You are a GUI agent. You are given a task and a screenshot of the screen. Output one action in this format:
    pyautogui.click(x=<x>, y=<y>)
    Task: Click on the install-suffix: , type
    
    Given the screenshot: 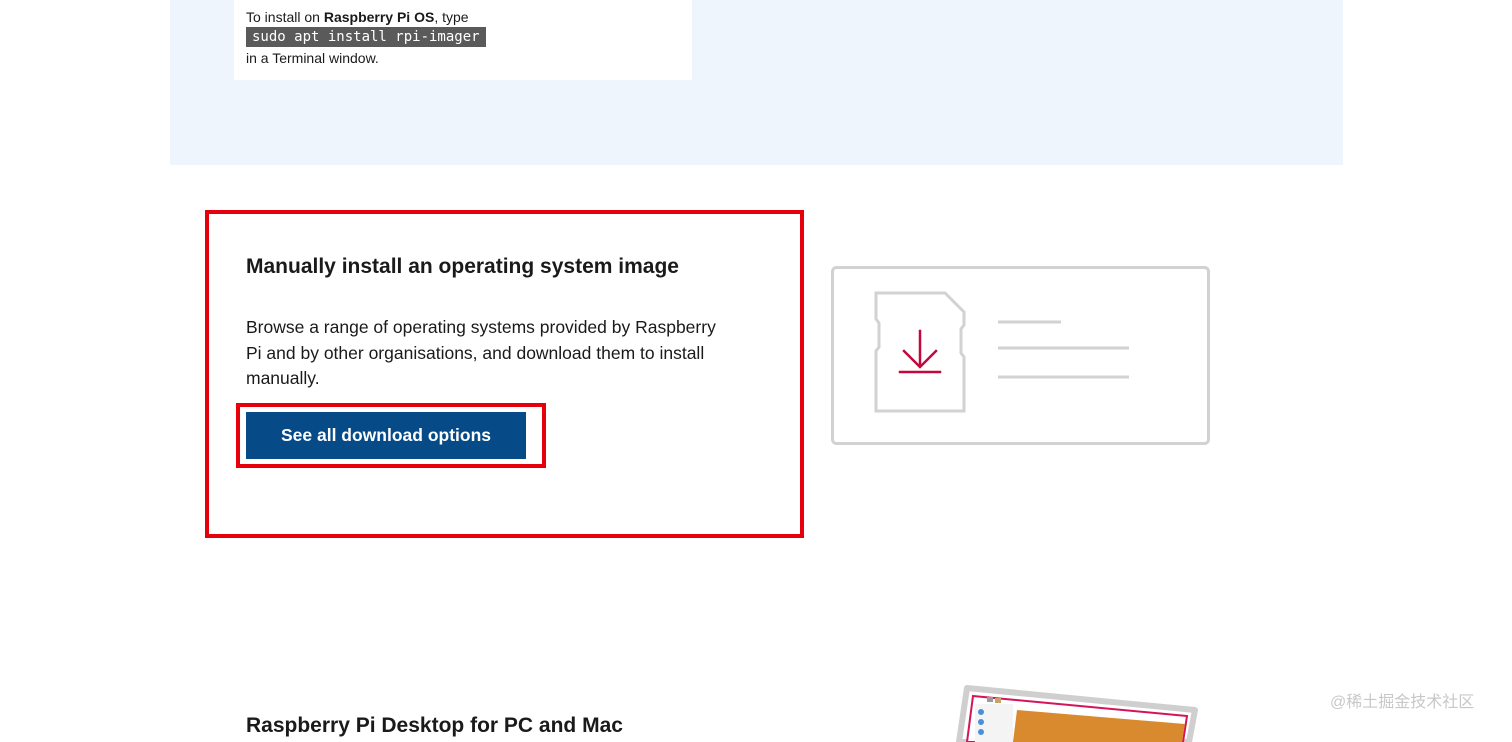 What is the action you would take?
    pyautogui.click(x=451, y=17)
    